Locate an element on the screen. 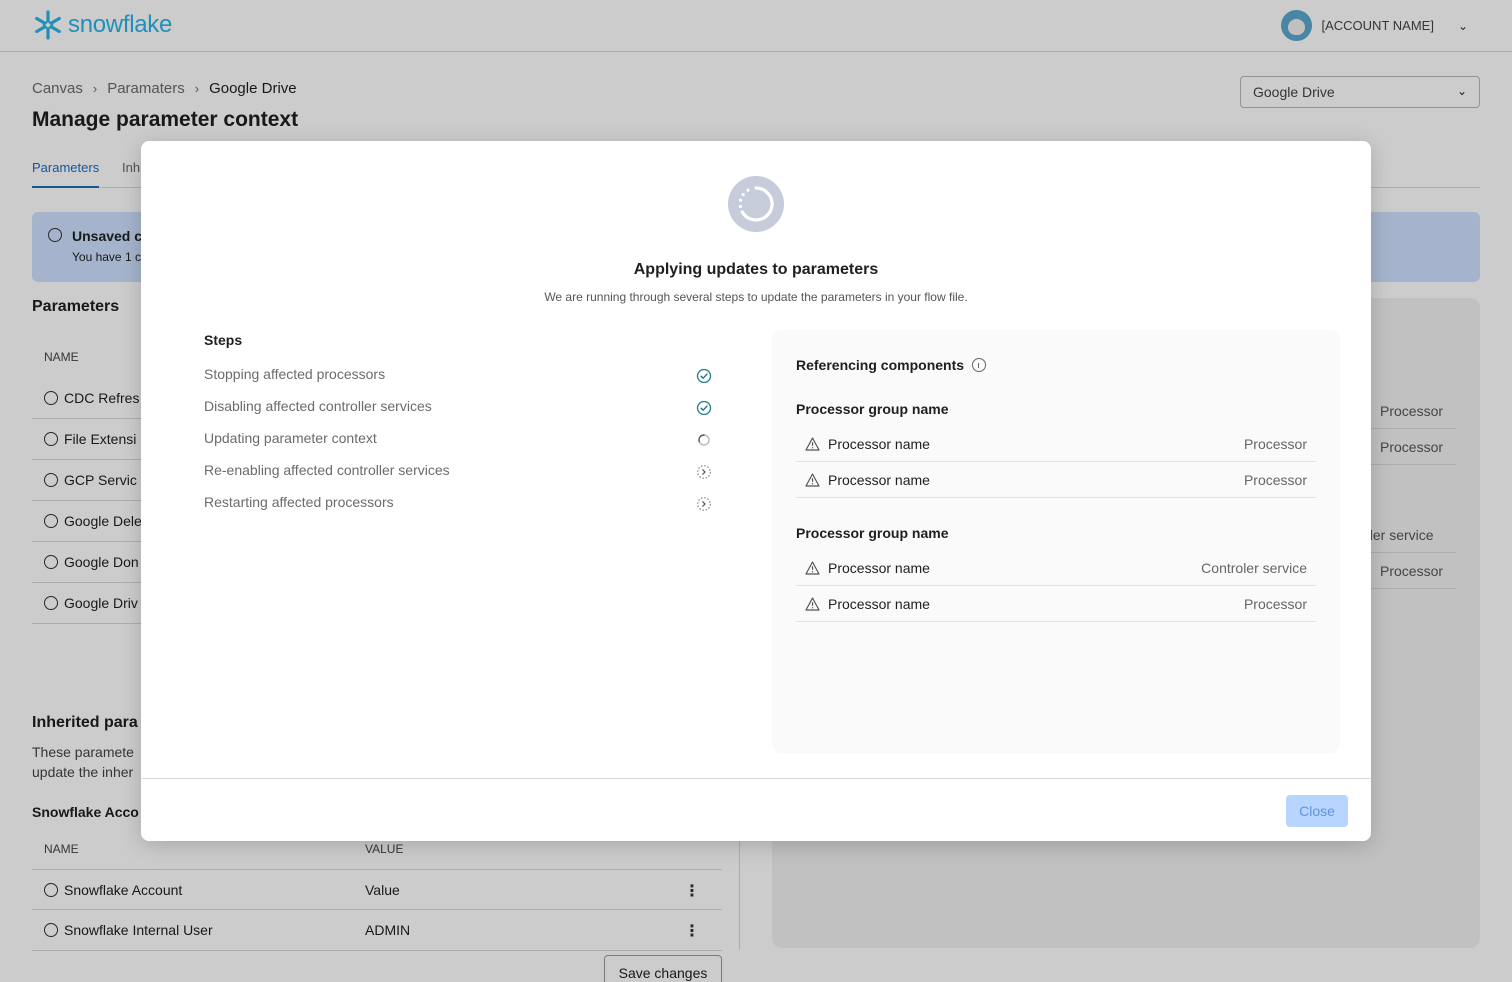  loading-icon is located at coordinates (704, 440).